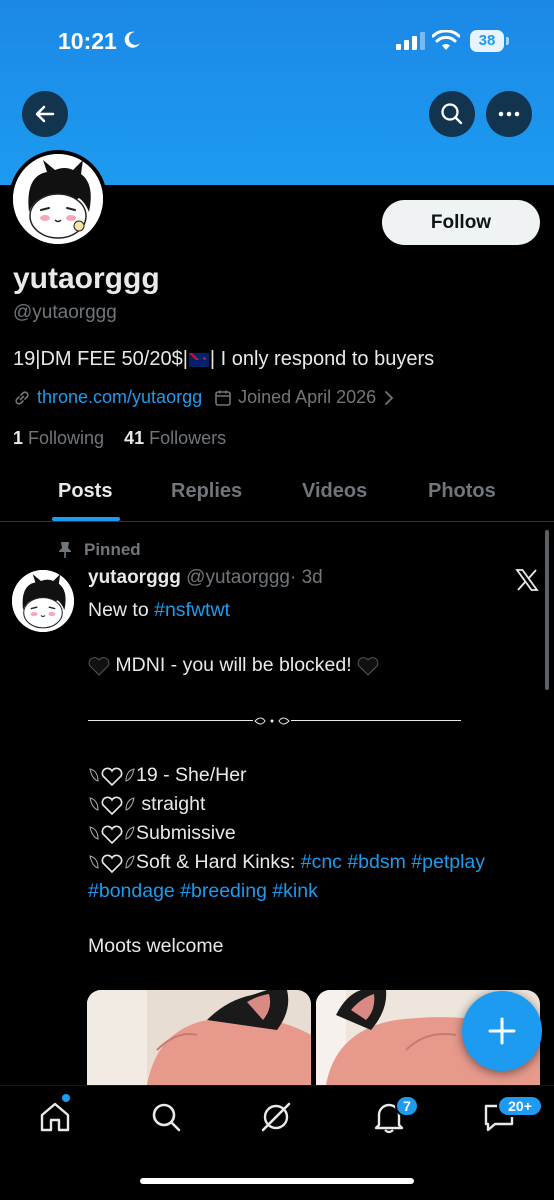 The height and width of the screenshot is (1200, 554). Describe the element at coordinates (313, 833) in the screenshot. I see `post-list-item: Submissive` at that location.